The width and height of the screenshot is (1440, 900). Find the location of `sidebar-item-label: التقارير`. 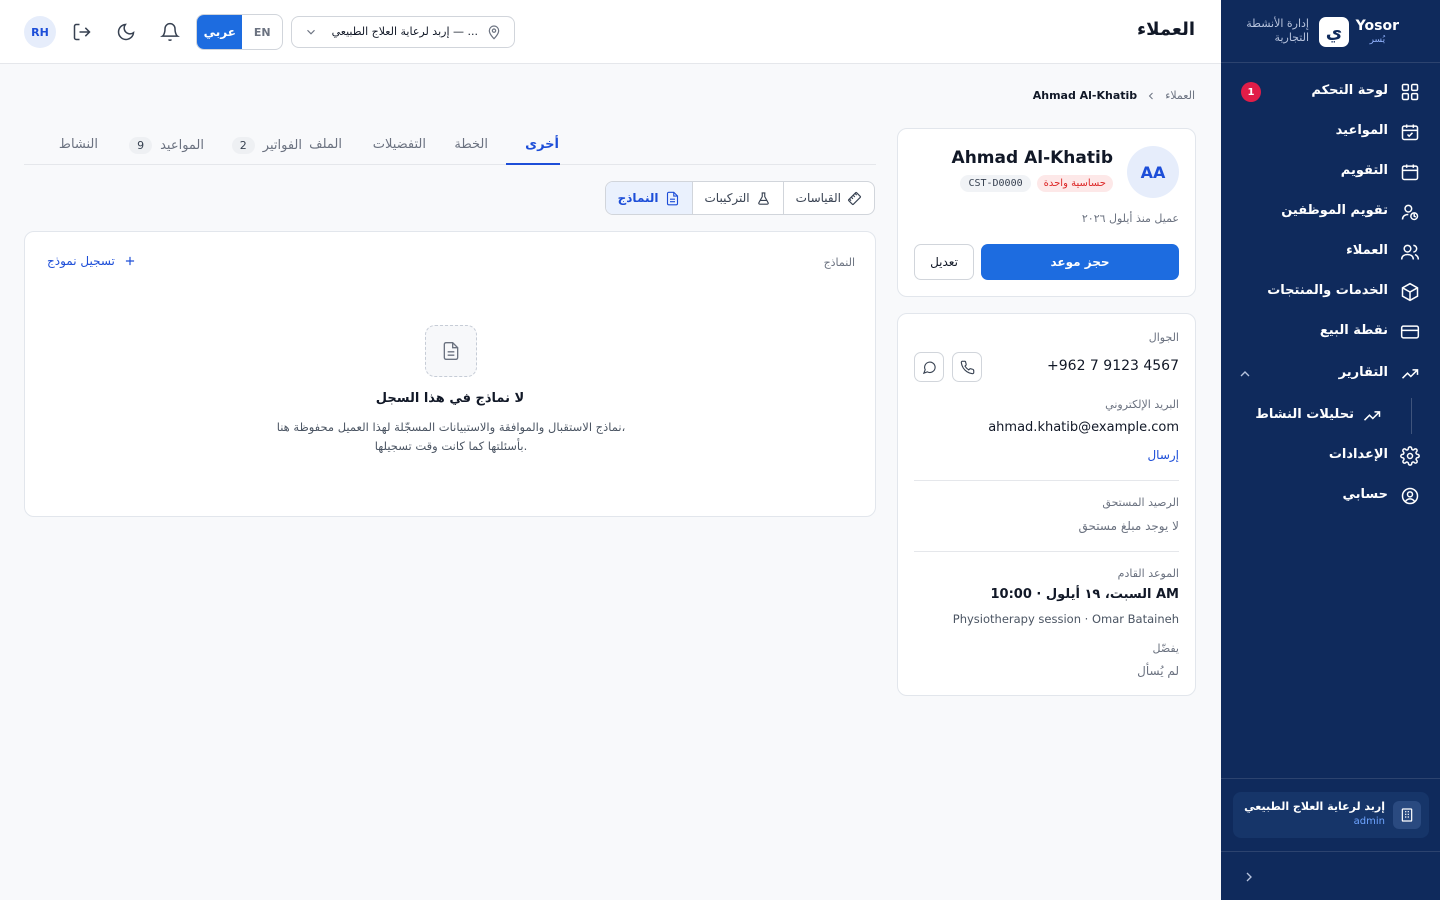

sidebar-item-label: التقارير is located at coordinates (1363, 372).